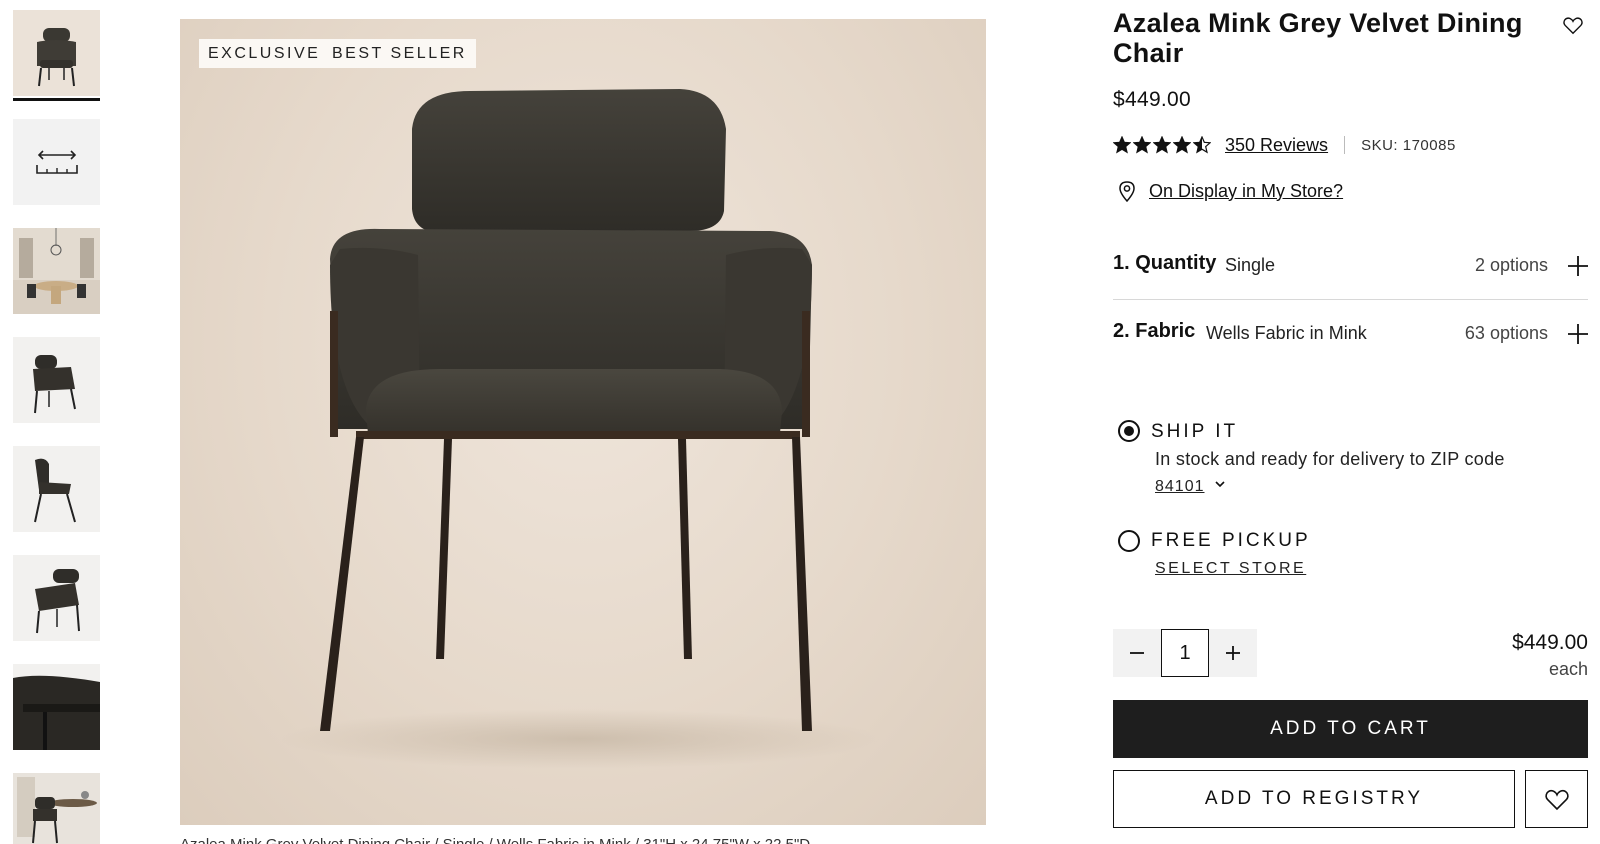  What do you see at coordinates (1154, 331) in the screenshot?
I see `option-label: 2. Fabric` at bounding box center [1154, 331].